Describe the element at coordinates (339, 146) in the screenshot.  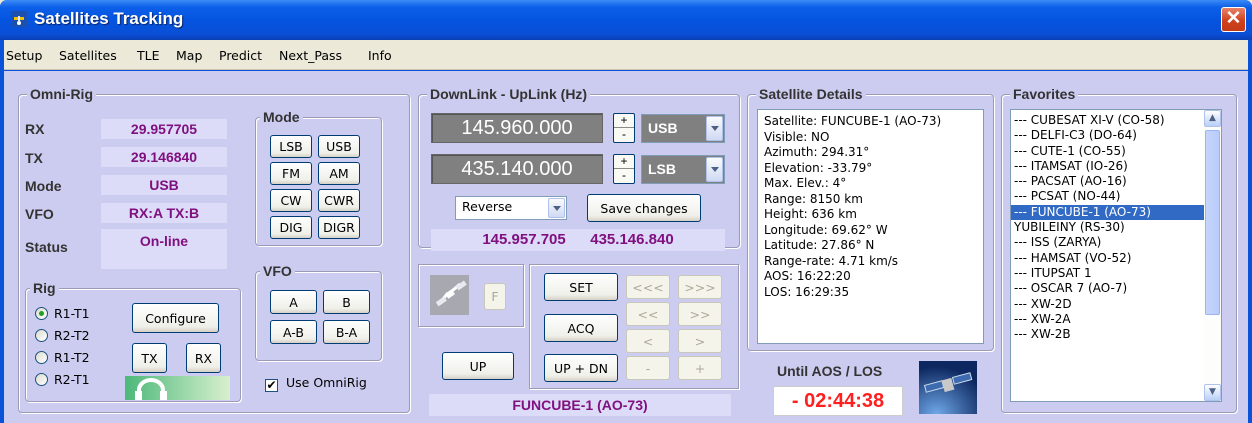
I see `mode-usb-button: USB` at that location.